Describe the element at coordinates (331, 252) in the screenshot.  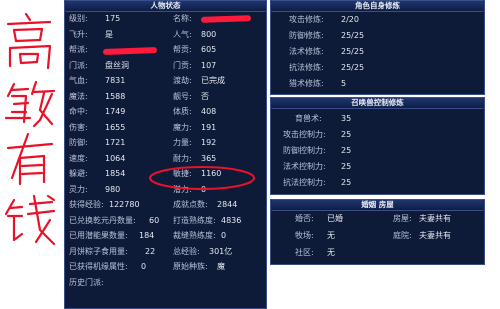
I see `marriage-row-value: 无` at that location.